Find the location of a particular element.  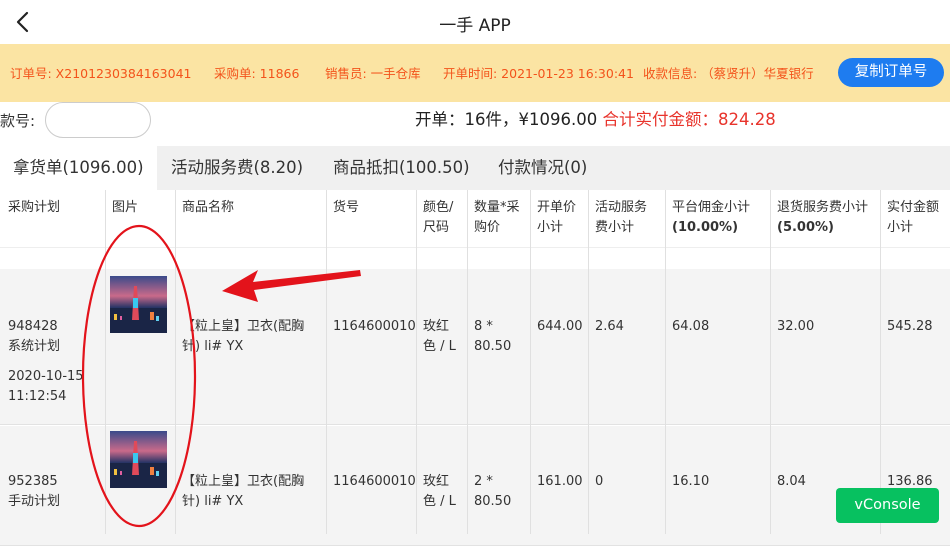

open-time: 开单时间: 2021-01-23 16:30:41 is located at coordinates (538, 73).